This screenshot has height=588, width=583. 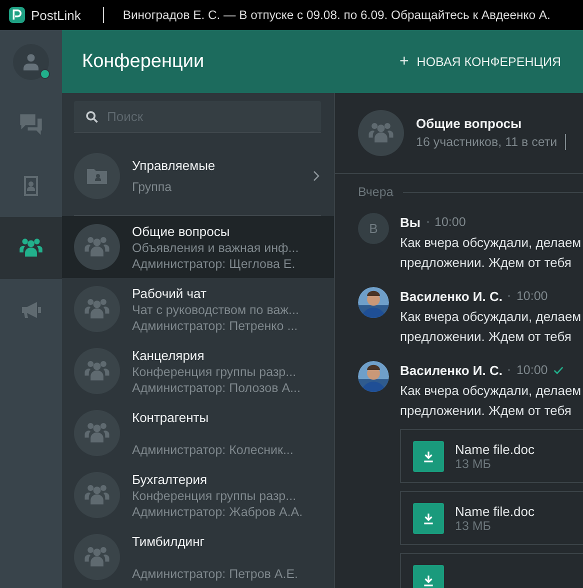 I want to click on app-name: PostLink, so click(x=56, y=15).